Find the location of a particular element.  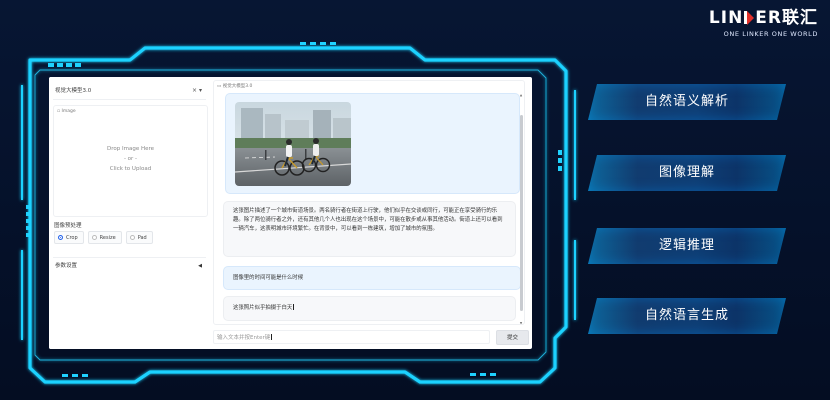

drop-instructions: Drop Image Here - or - Click to Upload is located at coordinates (130, 159).